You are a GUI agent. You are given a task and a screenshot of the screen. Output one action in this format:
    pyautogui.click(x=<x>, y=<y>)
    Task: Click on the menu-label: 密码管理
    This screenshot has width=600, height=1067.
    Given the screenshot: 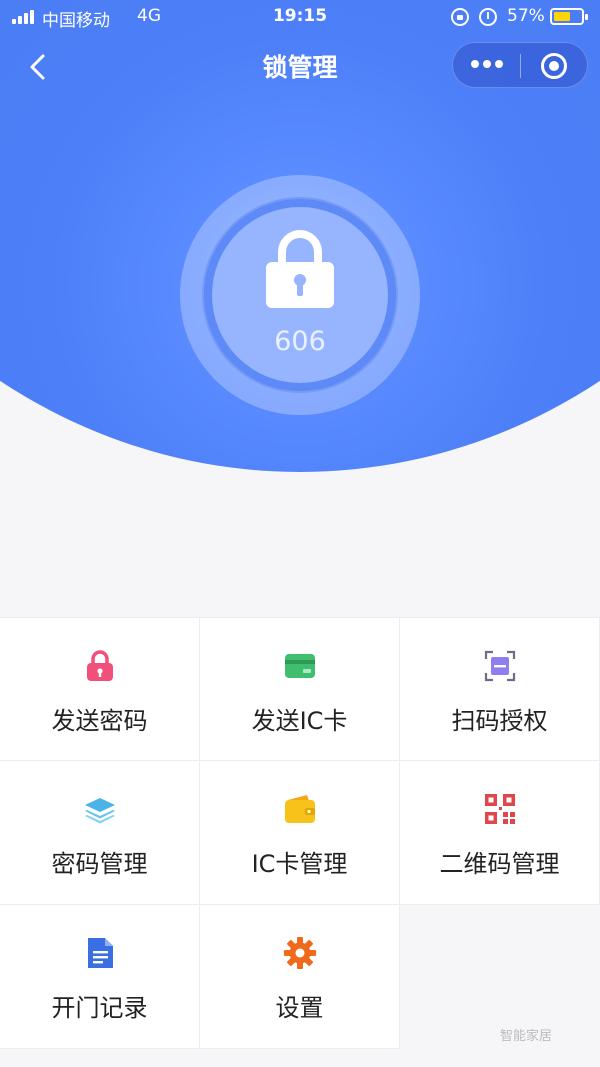 What is the action you would take?
    pyautogui.click(x=99, y=864)
    